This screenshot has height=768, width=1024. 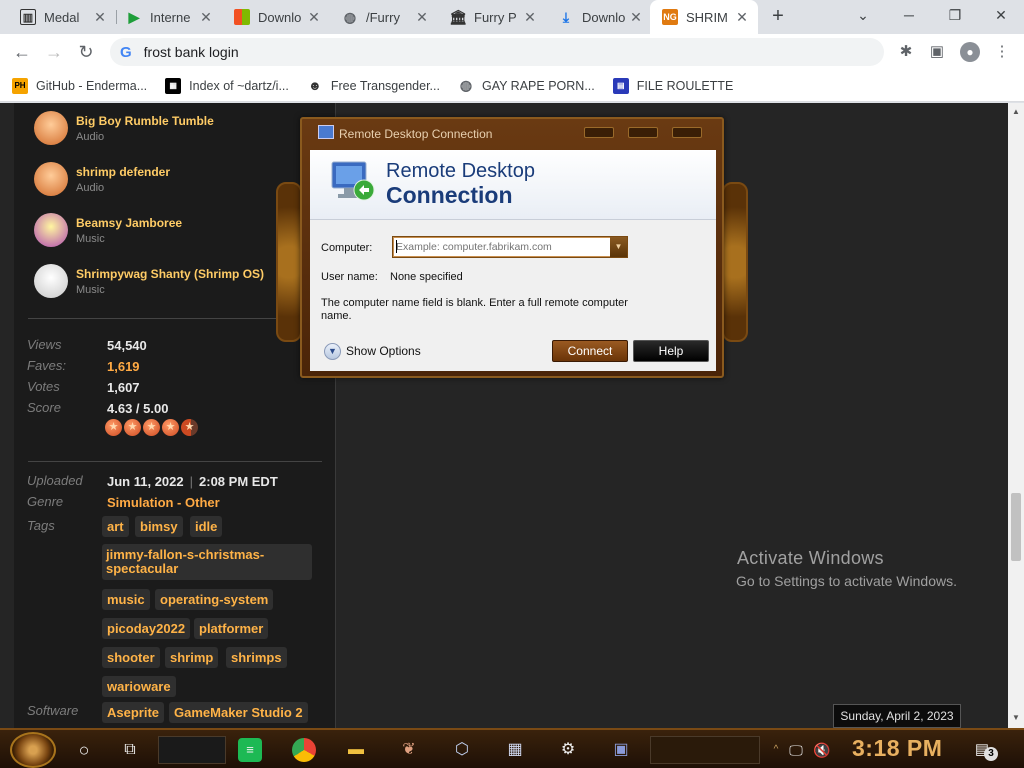 What do you see at coordinates (146, 628) in the screenshot?
I see `tag-chip: picoday2022` at bounding box center [146, 628].